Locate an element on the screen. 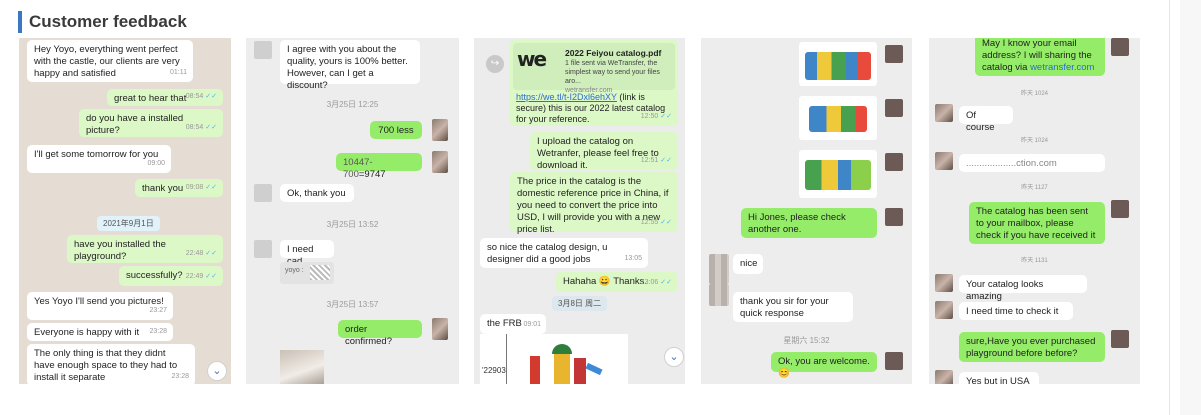 The width and height of the screenshot is (1201, 415). tower is located at coordinates (580, 371).